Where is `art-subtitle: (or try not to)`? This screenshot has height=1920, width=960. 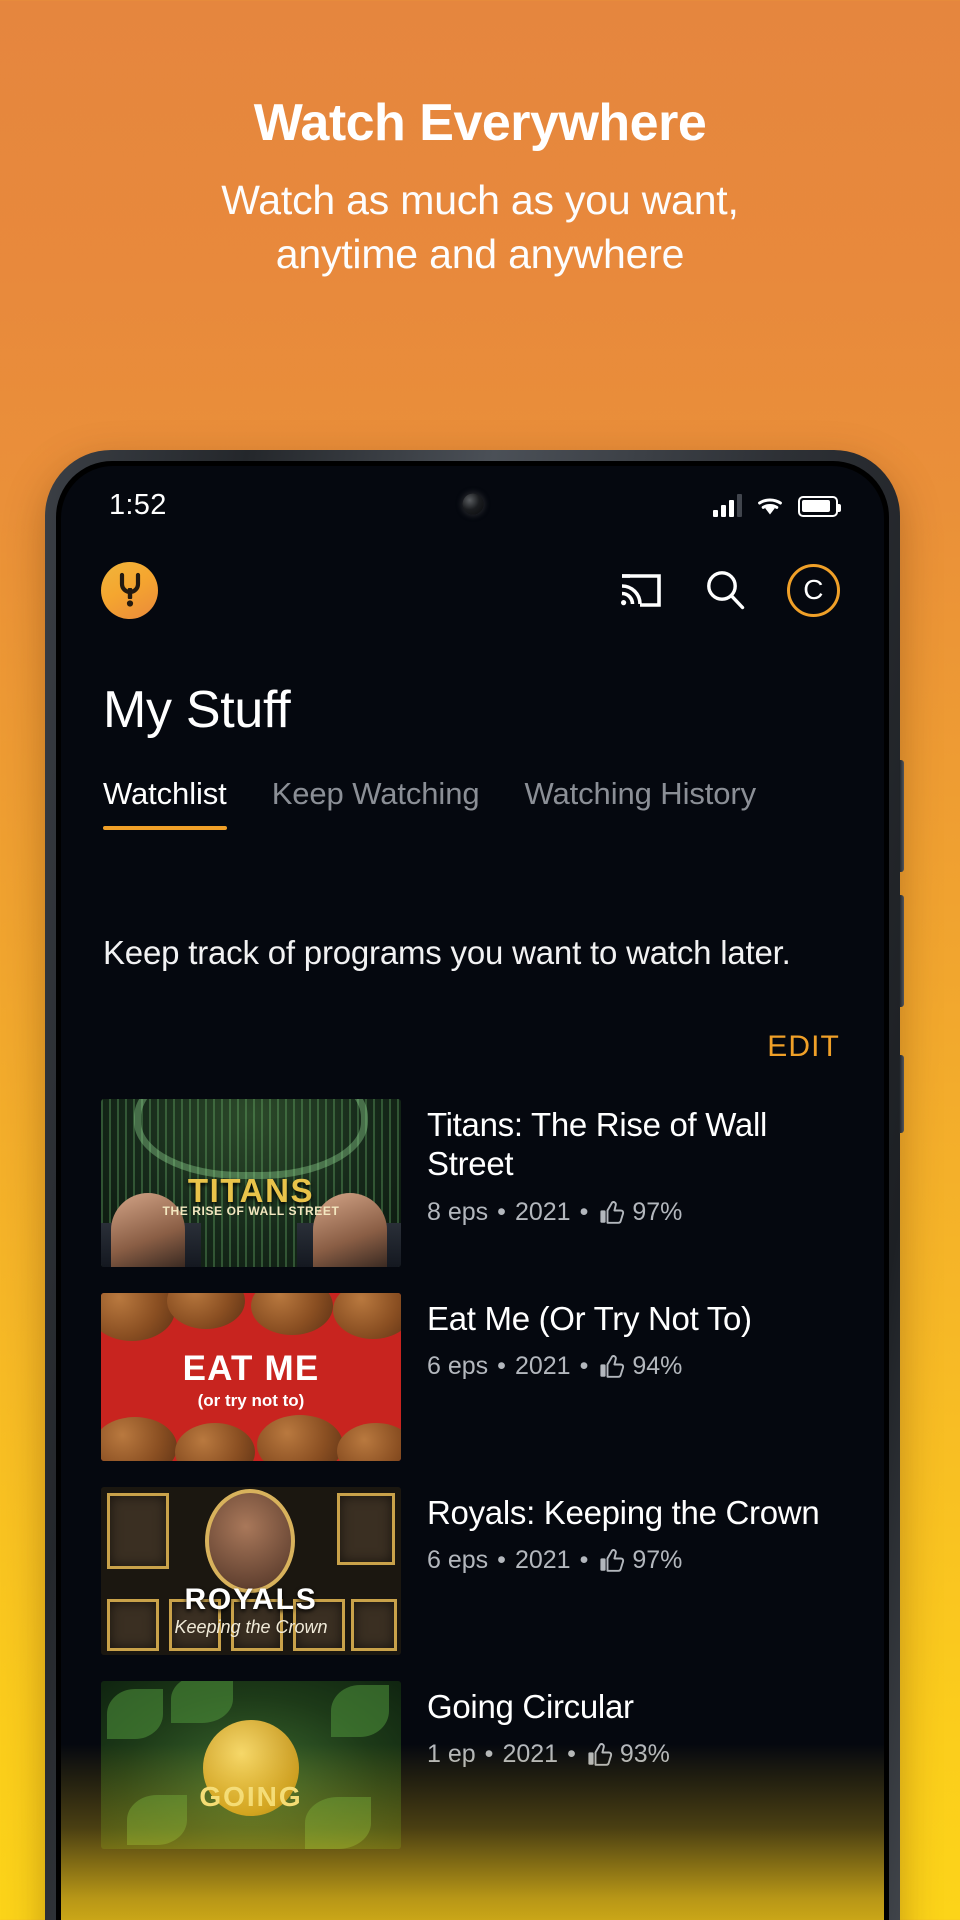
art-subtitle: (or try not to) is located at coordinates (251, 1400).